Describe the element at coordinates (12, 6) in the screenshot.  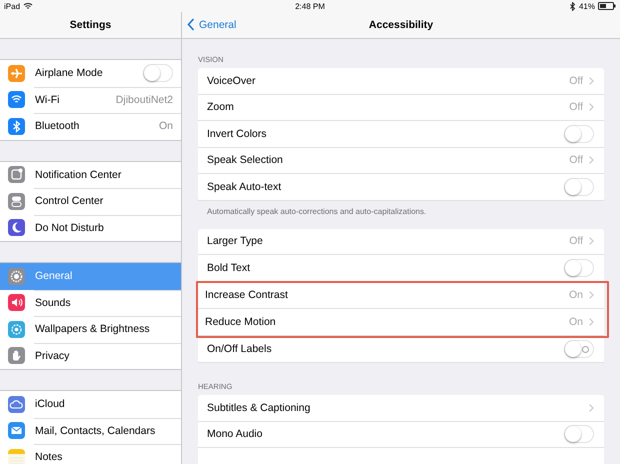
I see `device-name: iPad` at that location.